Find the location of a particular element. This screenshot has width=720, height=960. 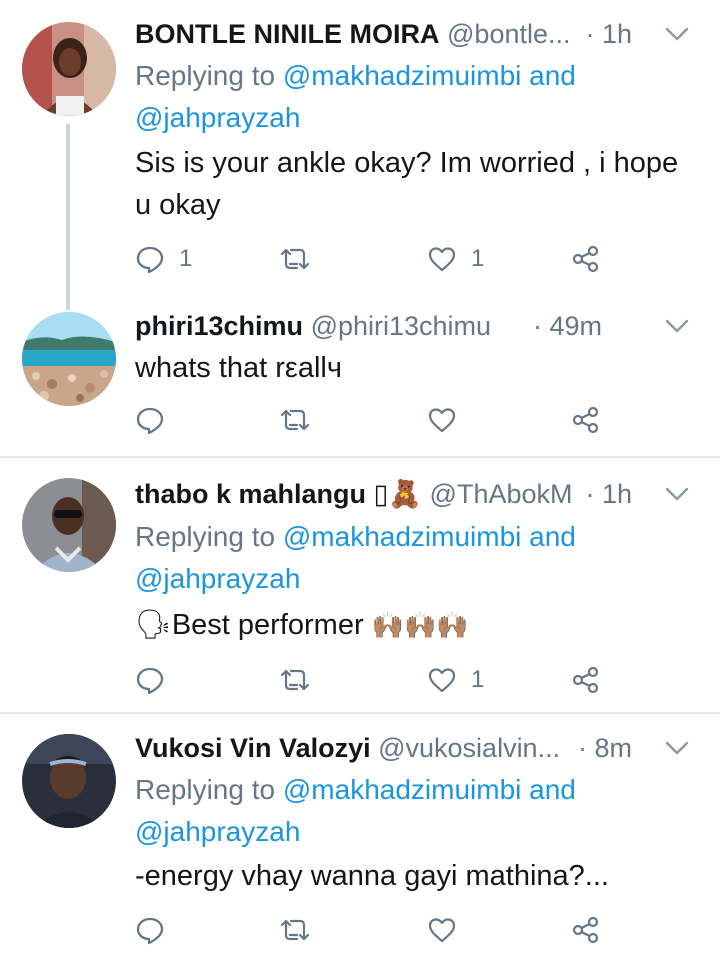

clap-emoji: 🙌🏽🙌🏽🙌🏽 is located at coordinates (420, 625).